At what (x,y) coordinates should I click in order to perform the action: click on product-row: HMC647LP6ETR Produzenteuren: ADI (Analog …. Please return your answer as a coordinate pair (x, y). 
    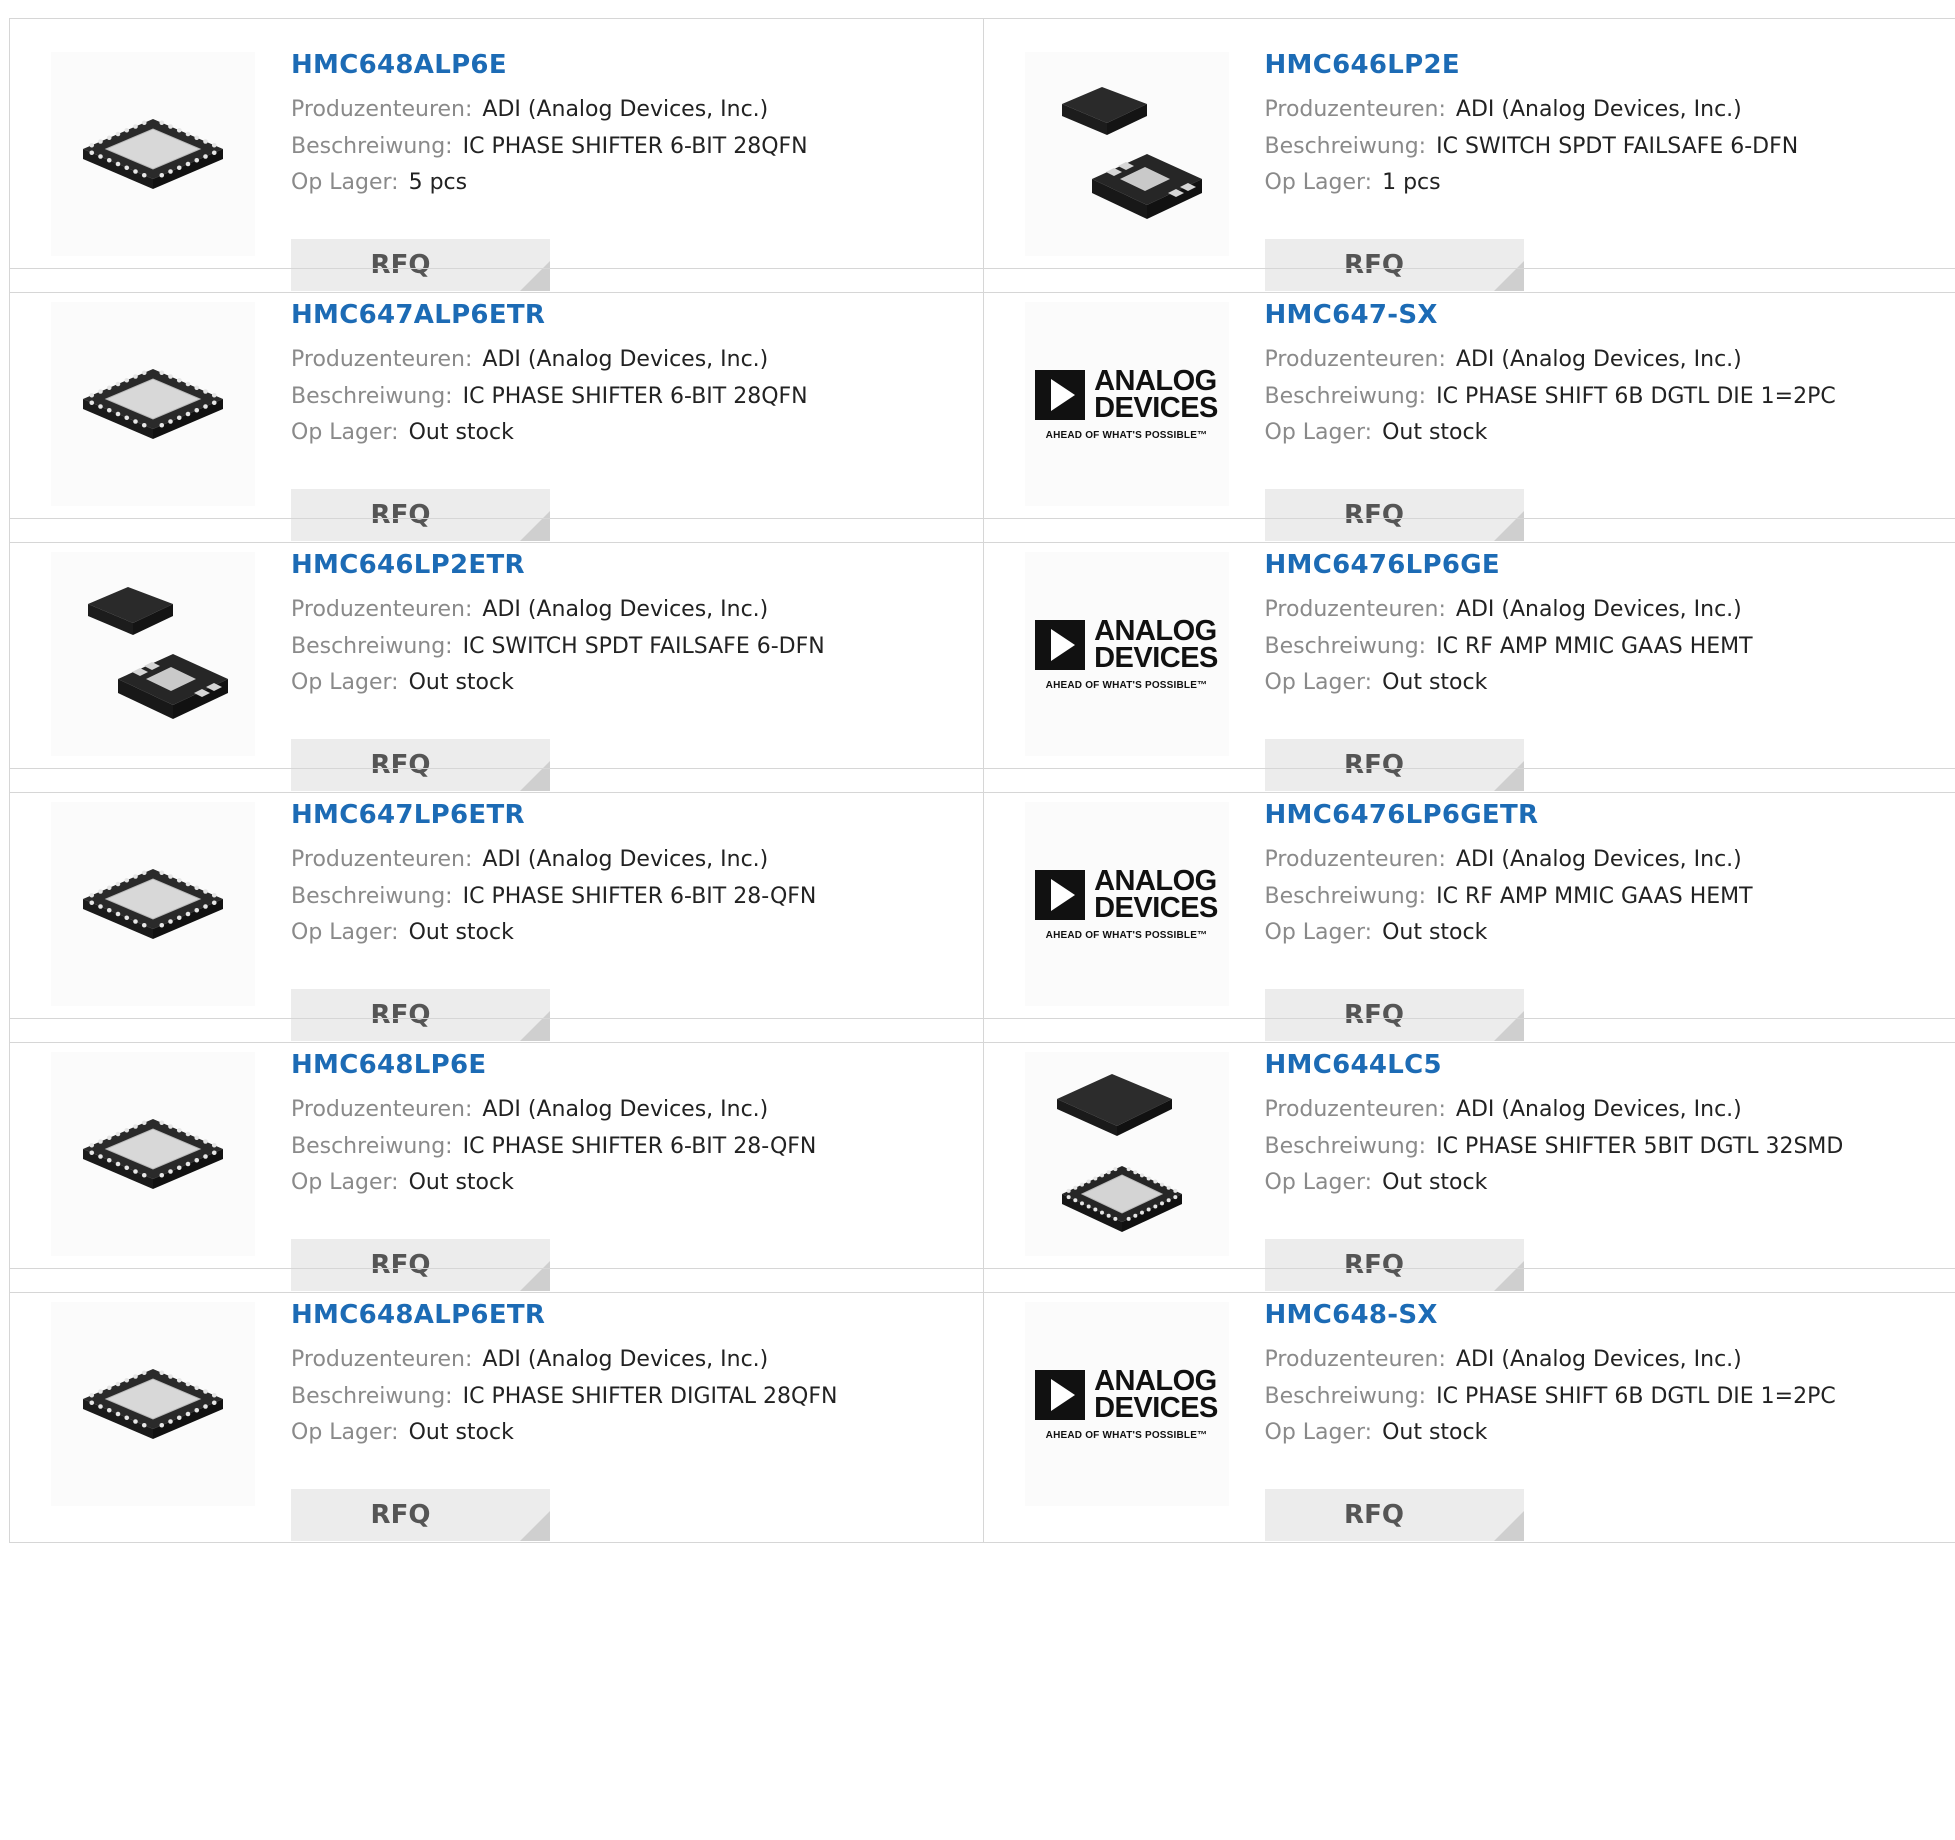
    Looking at the image, I should click on (982, 905).